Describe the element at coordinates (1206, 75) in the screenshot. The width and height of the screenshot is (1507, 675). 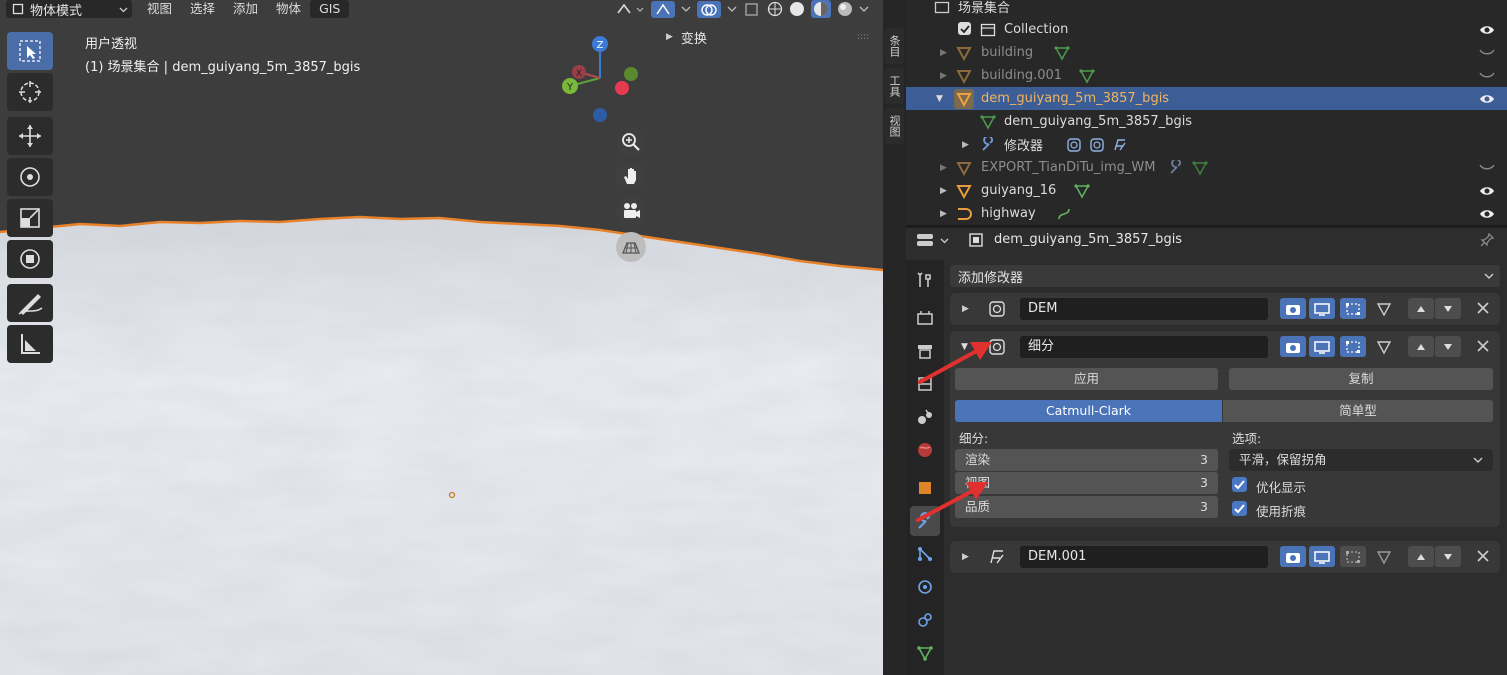
I see `outliner-row-building-001: ▶ building.001` at that location.